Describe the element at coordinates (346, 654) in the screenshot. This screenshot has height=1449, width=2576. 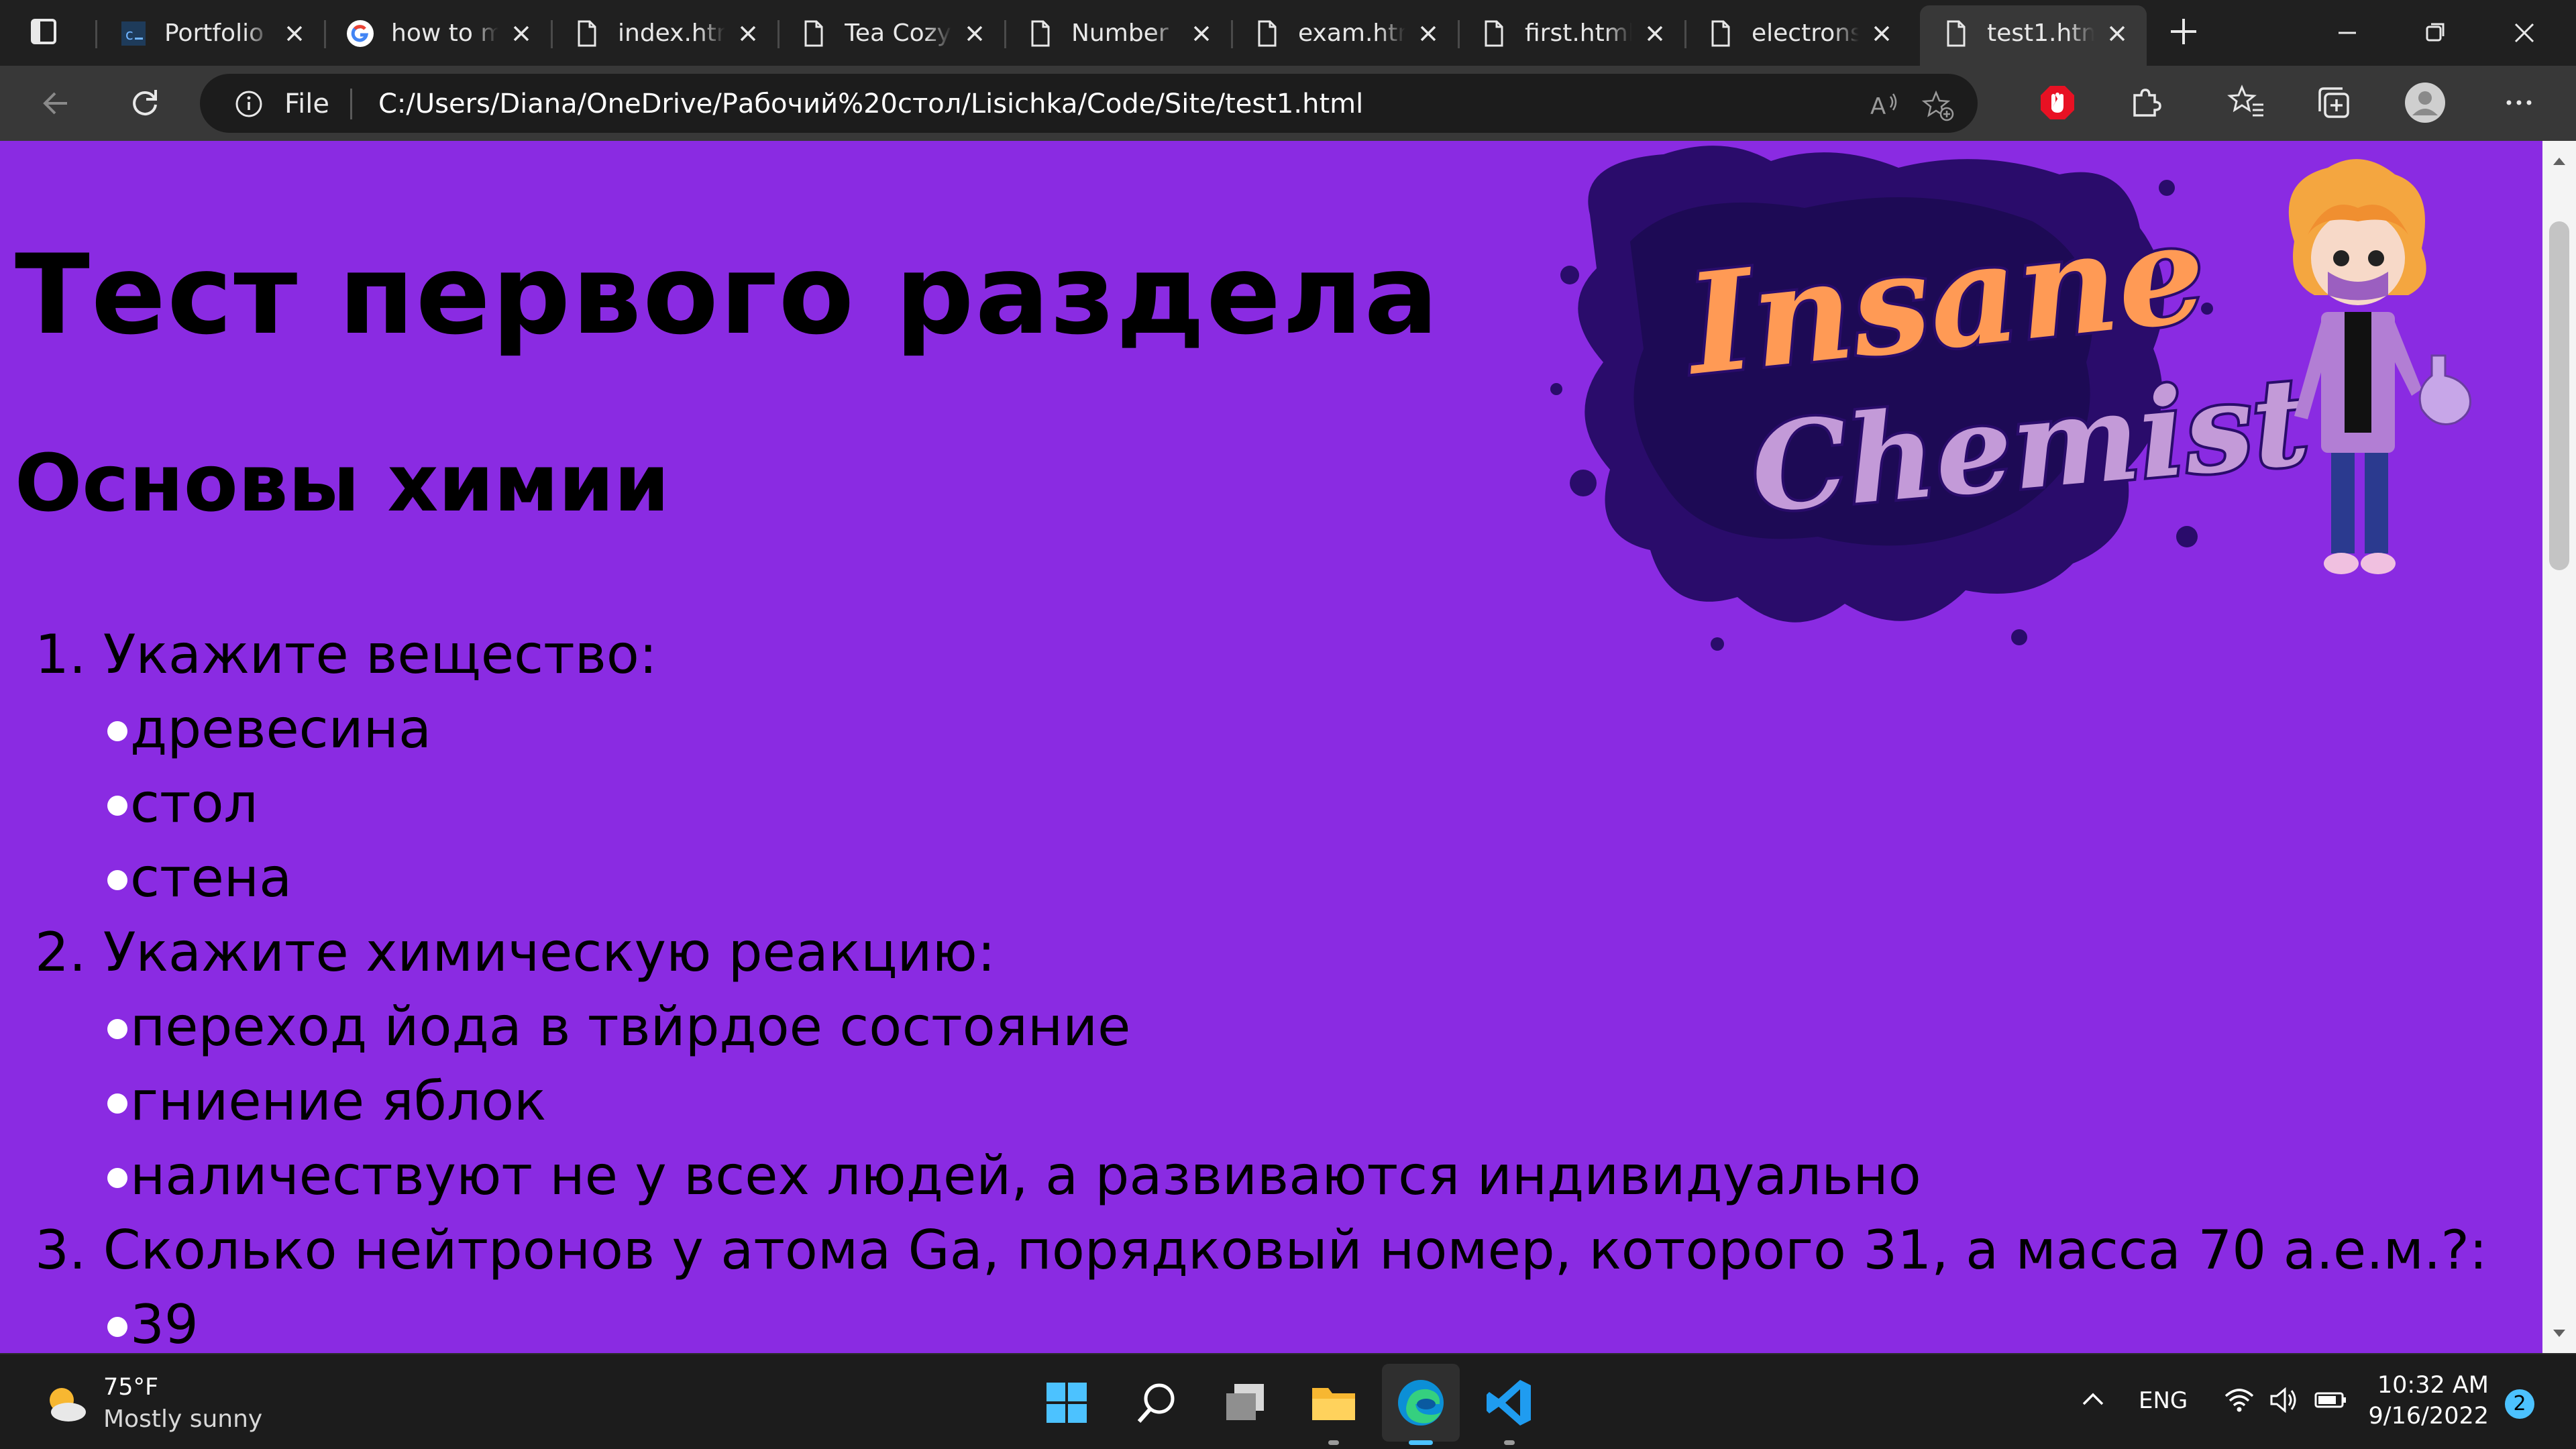
I see `question-1: 1. Укажите вещество:` at that location.